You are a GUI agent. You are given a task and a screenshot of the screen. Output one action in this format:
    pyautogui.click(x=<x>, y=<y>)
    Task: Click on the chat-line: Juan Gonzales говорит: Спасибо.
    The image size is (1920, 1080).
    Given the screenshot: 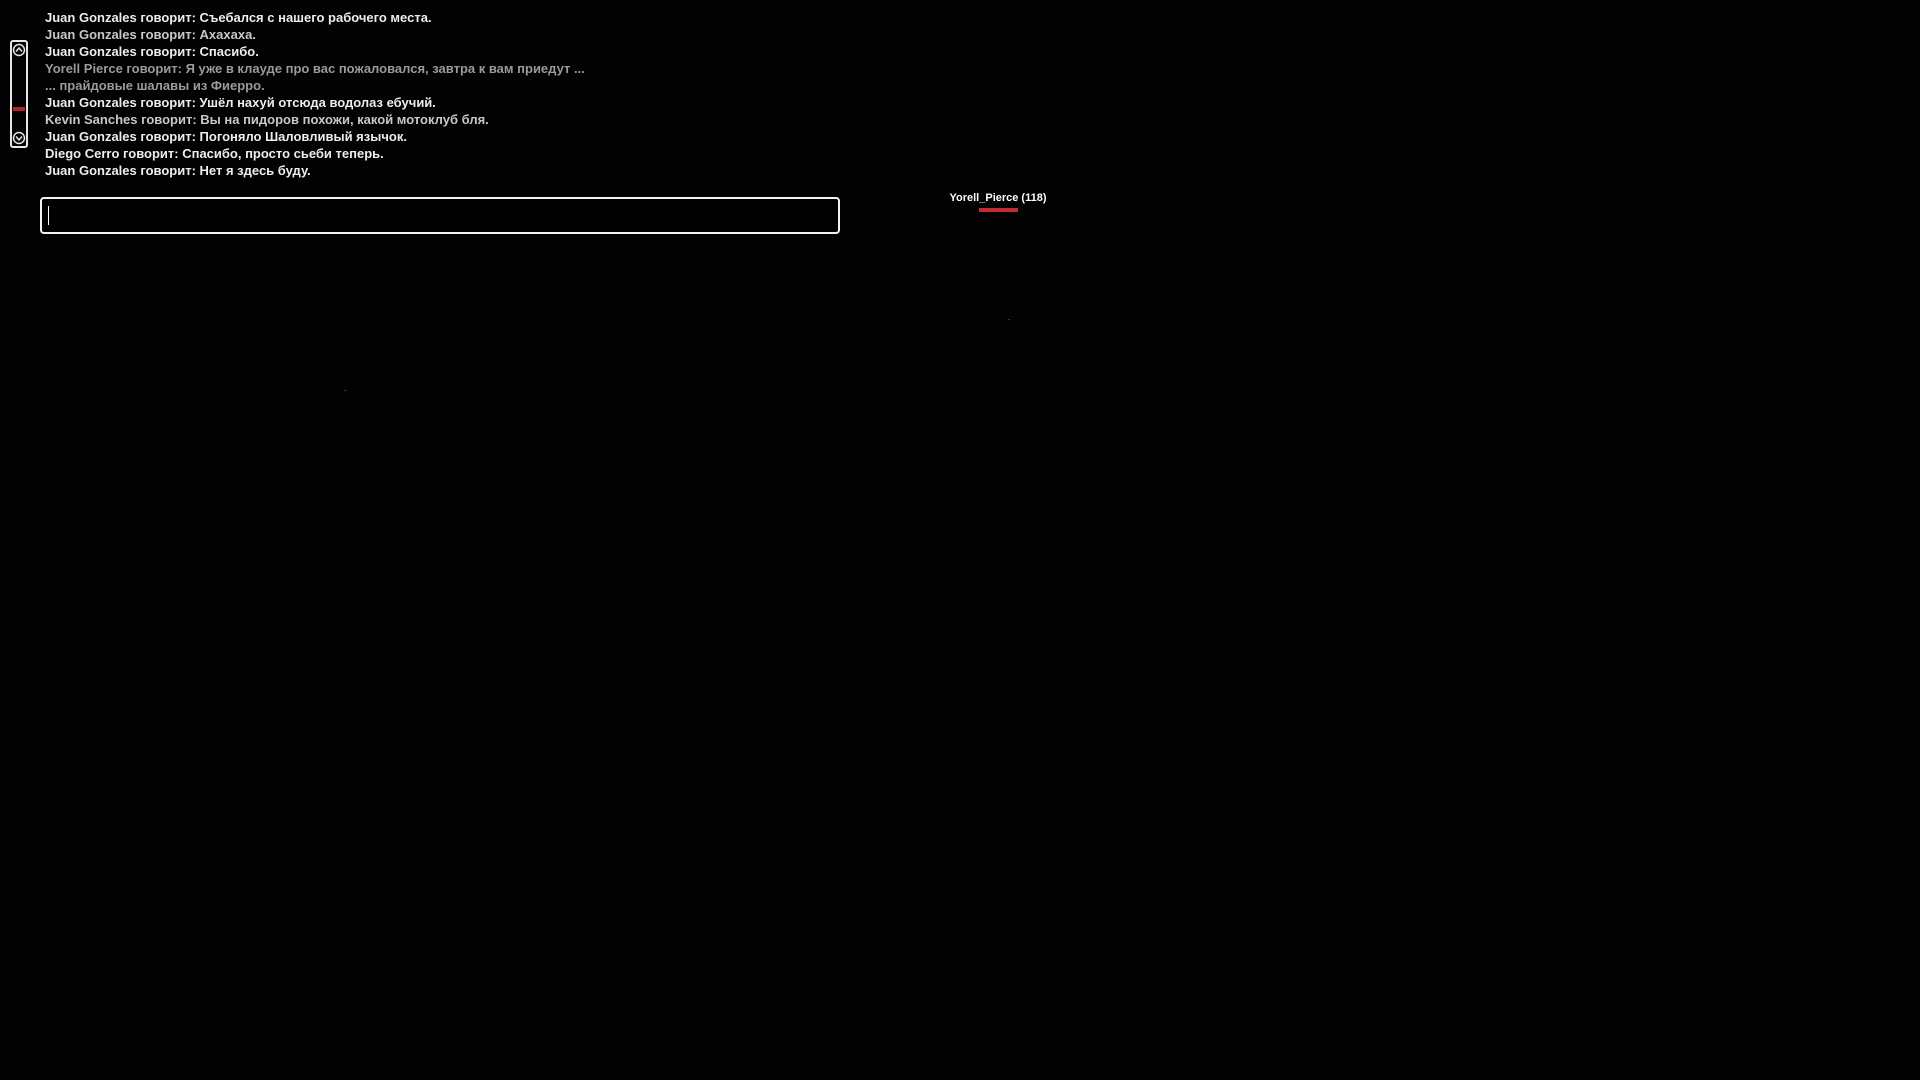 What is the action you would take?
    pyautogui.click(x=152, y=51)
    